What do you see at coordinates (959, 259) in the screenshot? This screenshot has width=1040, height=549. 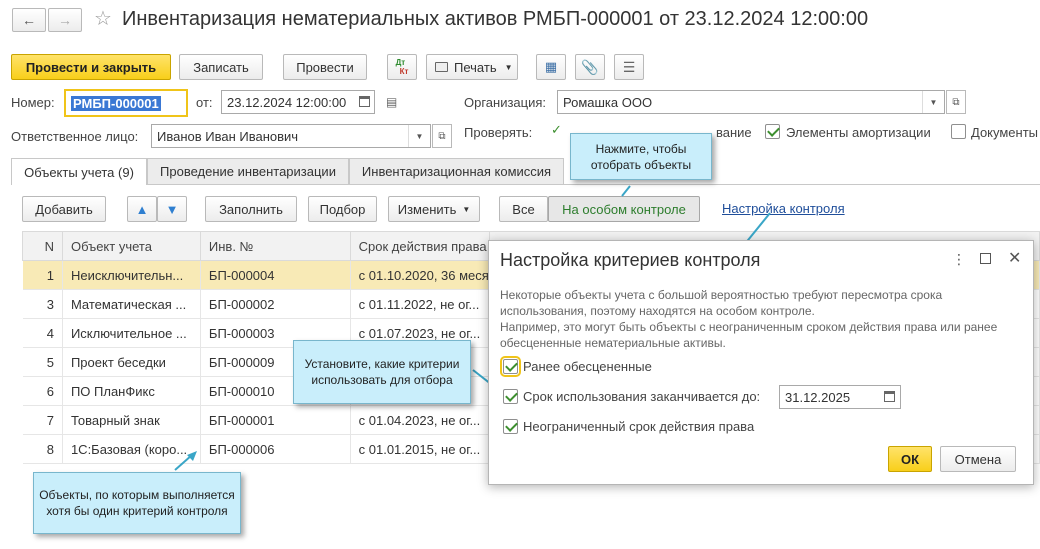 I see `more-actions-icon: ⋮` at bounding box center [959, 259].